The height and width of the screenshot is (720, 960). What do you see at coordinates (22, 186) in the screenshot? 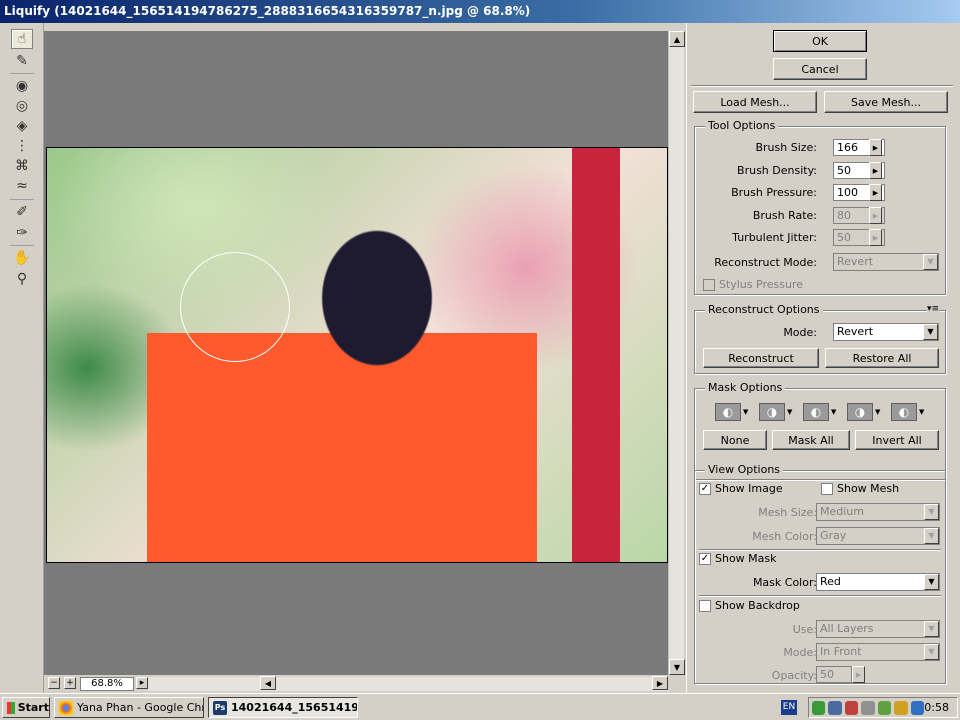
I see `turbulence-tool-icon: ≈` at bounding box center [22, 186].